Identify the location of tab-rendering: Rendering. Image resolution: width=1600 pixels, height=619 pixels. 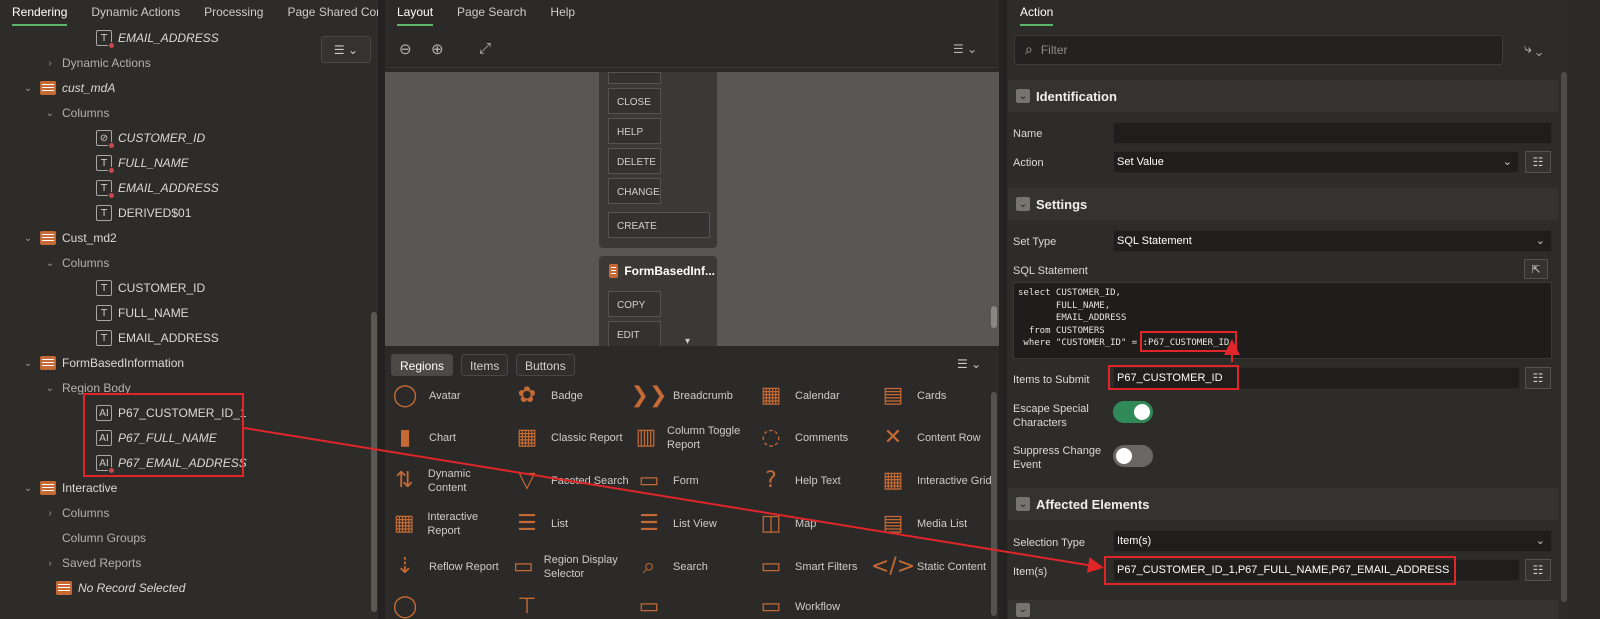
(39, 13).